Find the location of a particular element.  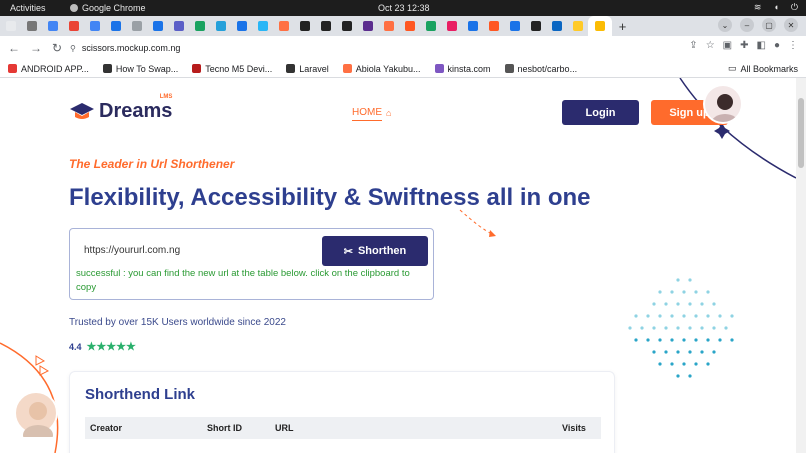

scrollbar-thumb is located at coordinates (801, 133).